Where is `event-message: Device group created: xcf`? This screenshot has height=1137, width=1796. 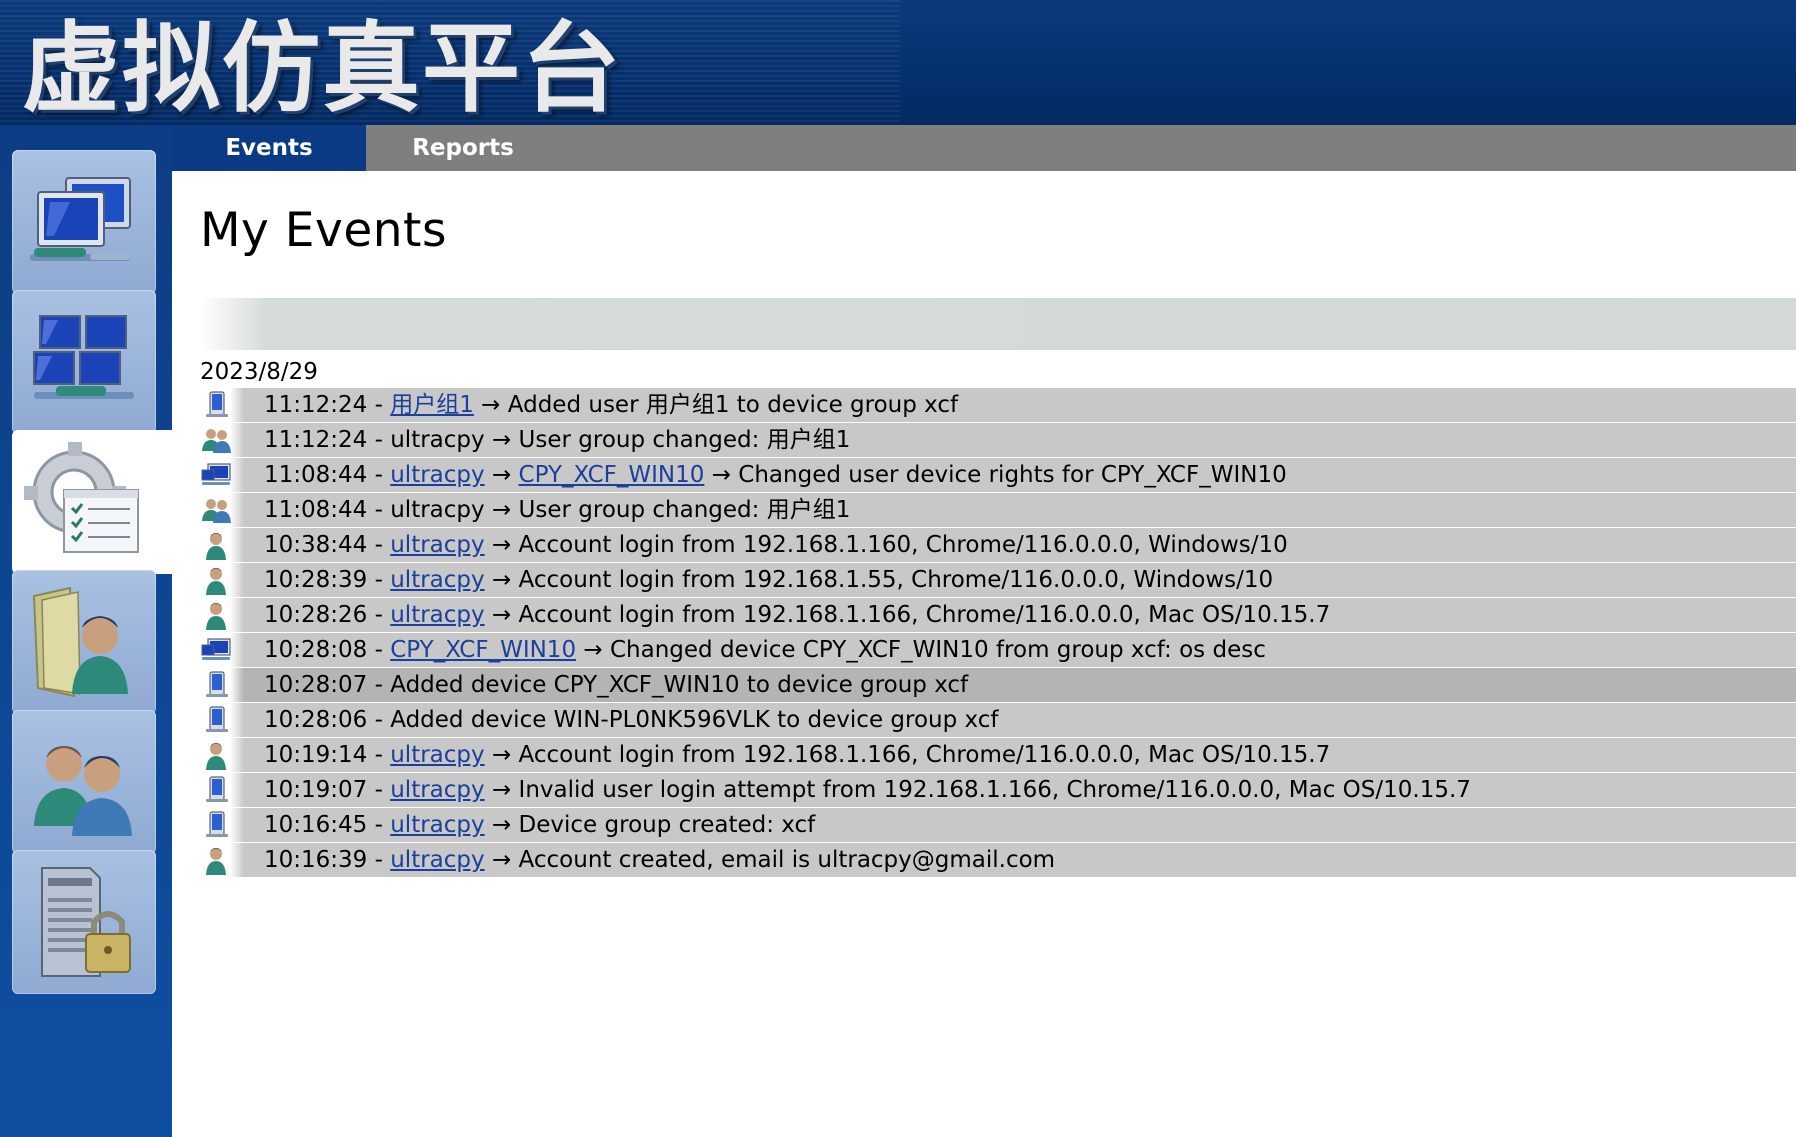 event-message: Device group created: xcf is located at coordinates (667, 825).